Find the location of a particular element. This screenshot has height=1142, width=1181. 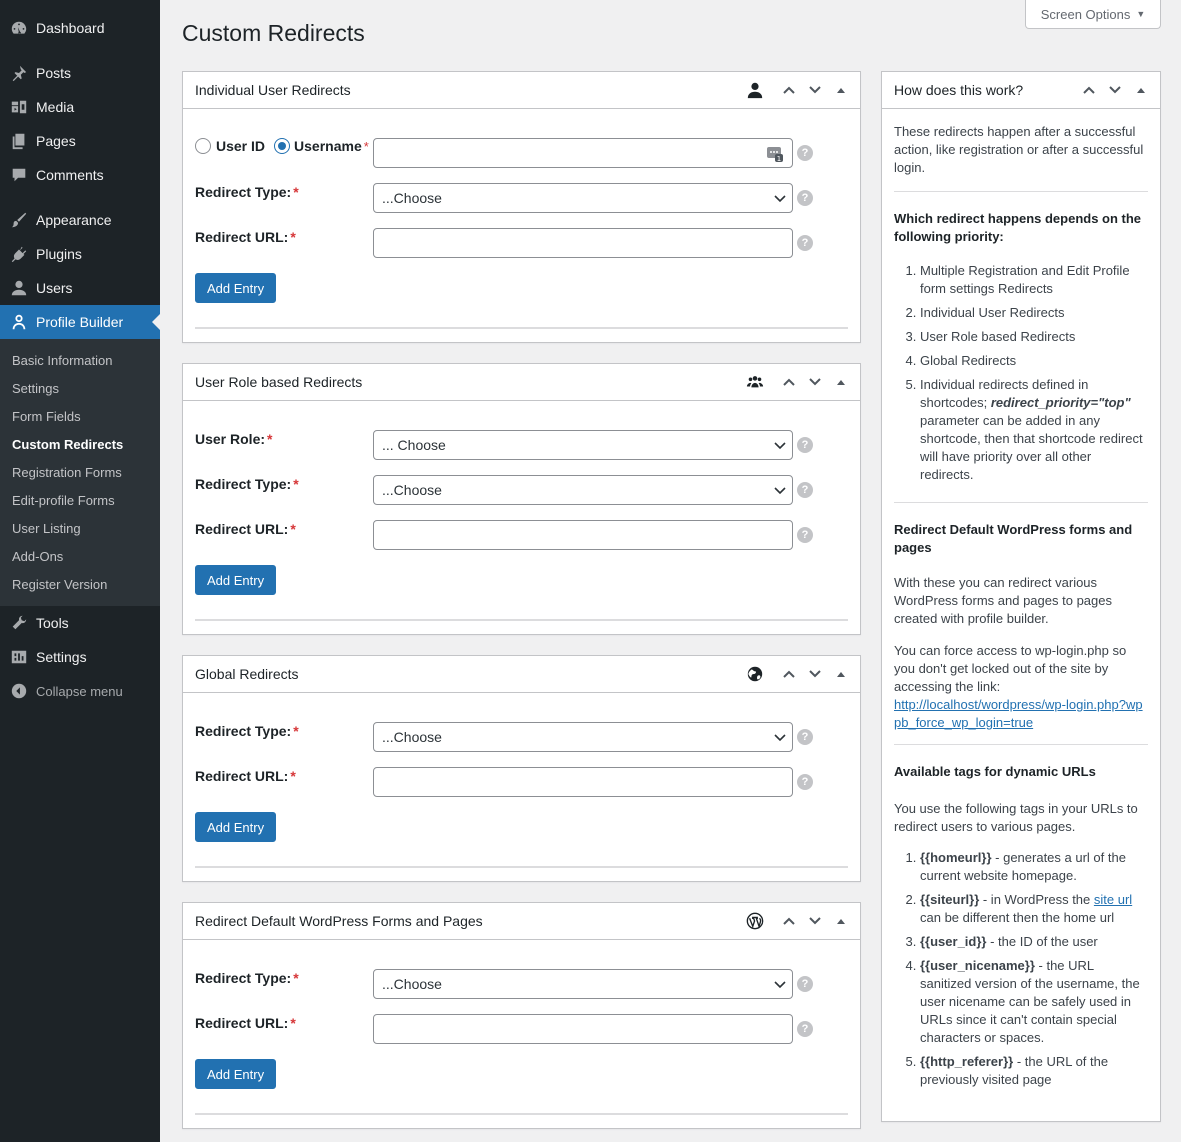

tag-name: {{http_referer}} is located at coordinates (967, 1061).